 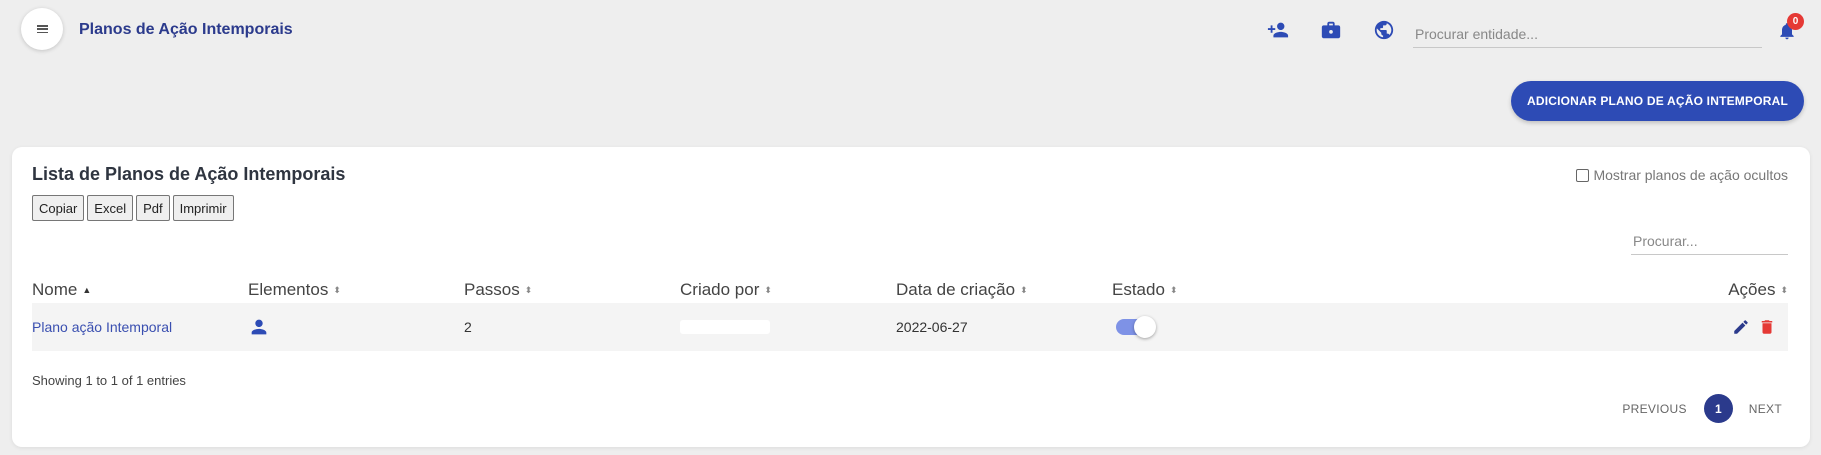 I want to click on show-hidden-checkbox, so click(x=1583, y=175).